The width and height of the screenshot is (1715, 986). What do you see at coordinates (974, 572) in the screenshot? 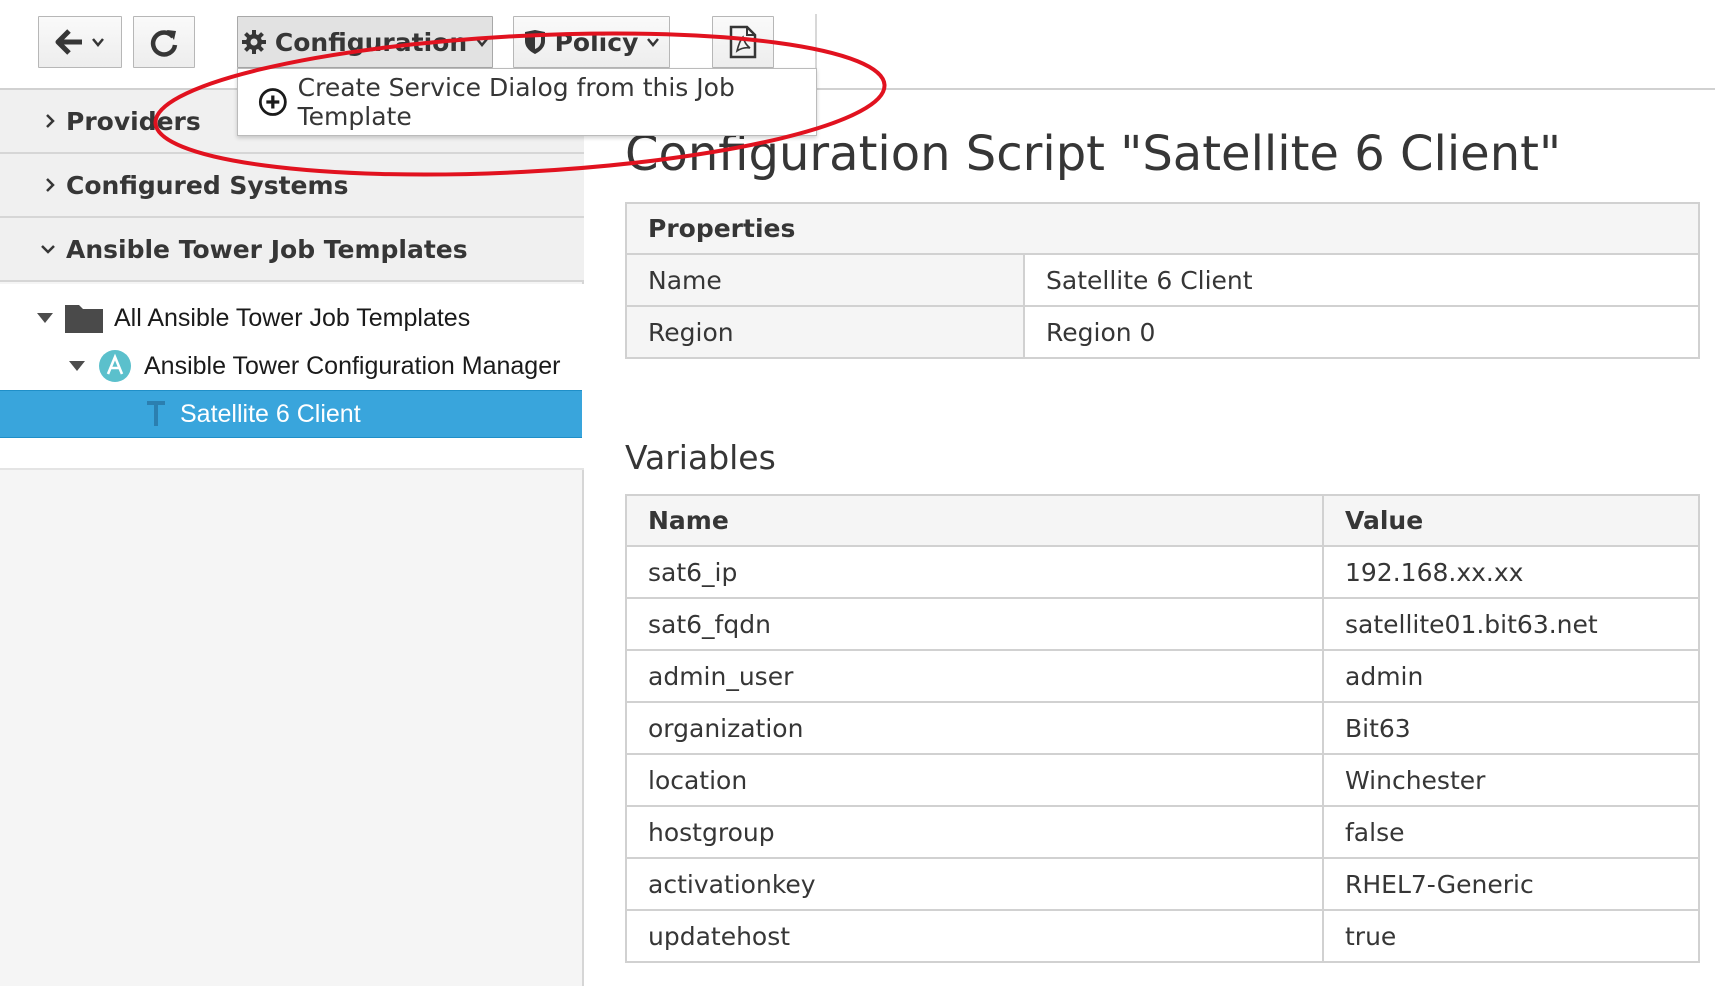
I see `variable-name: sat6_ip` at bounding box center [974, 572].